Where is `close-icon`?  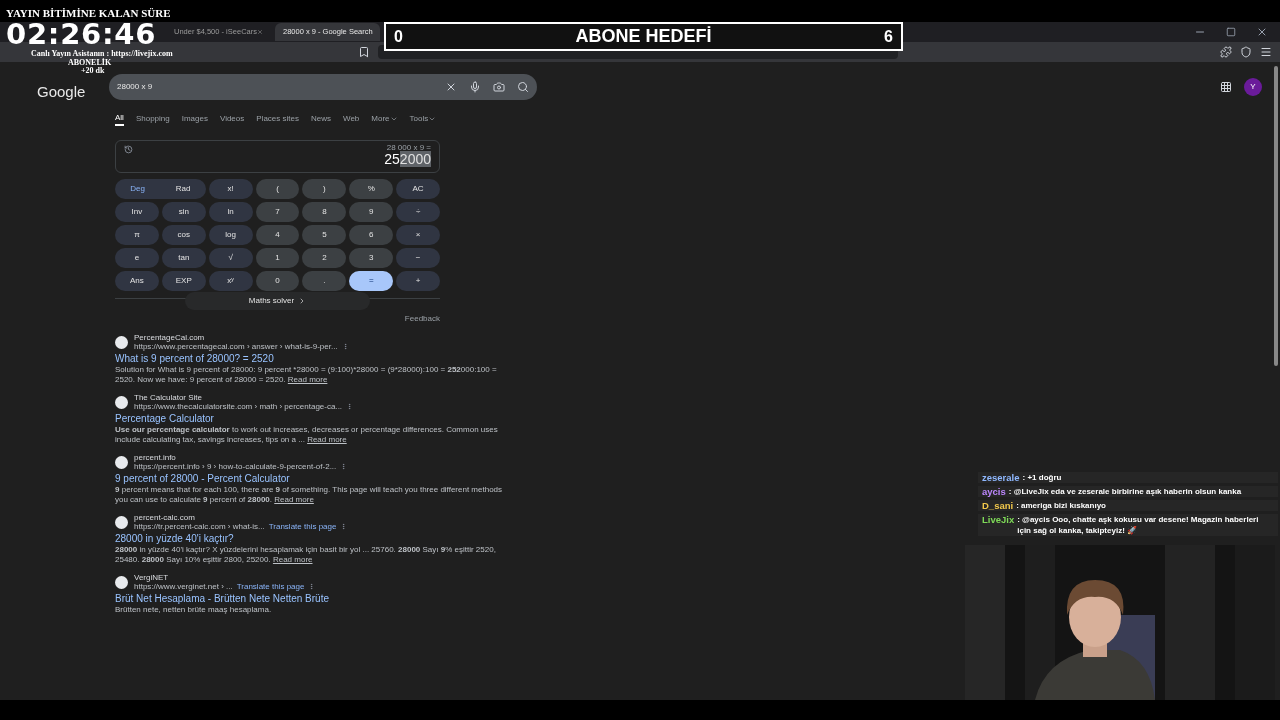 close-icon is located at coordinates (1262, 32).